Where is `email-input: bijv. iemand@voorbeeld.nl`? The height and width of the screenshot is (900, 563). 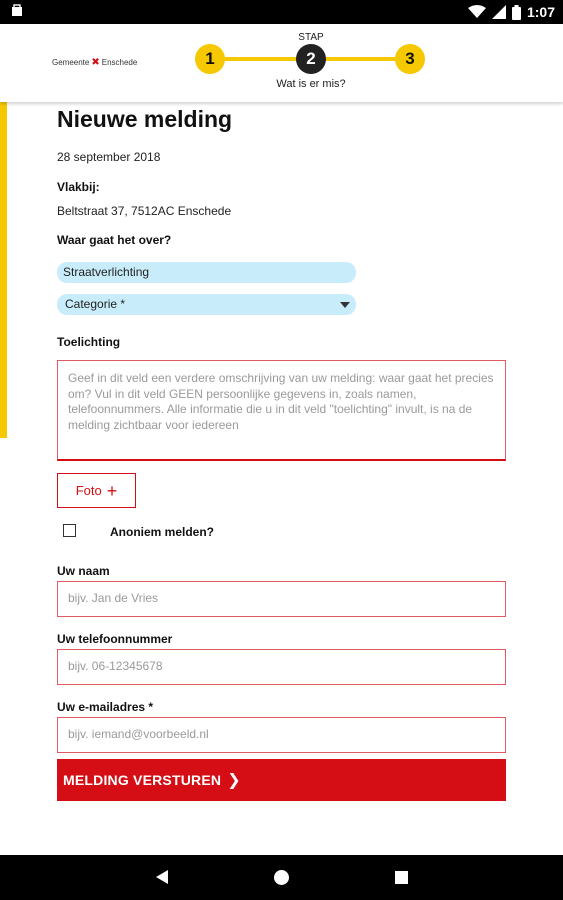 email-input: bijv. iemand@voorbeeld.nl is located at coordinates (281, 735).